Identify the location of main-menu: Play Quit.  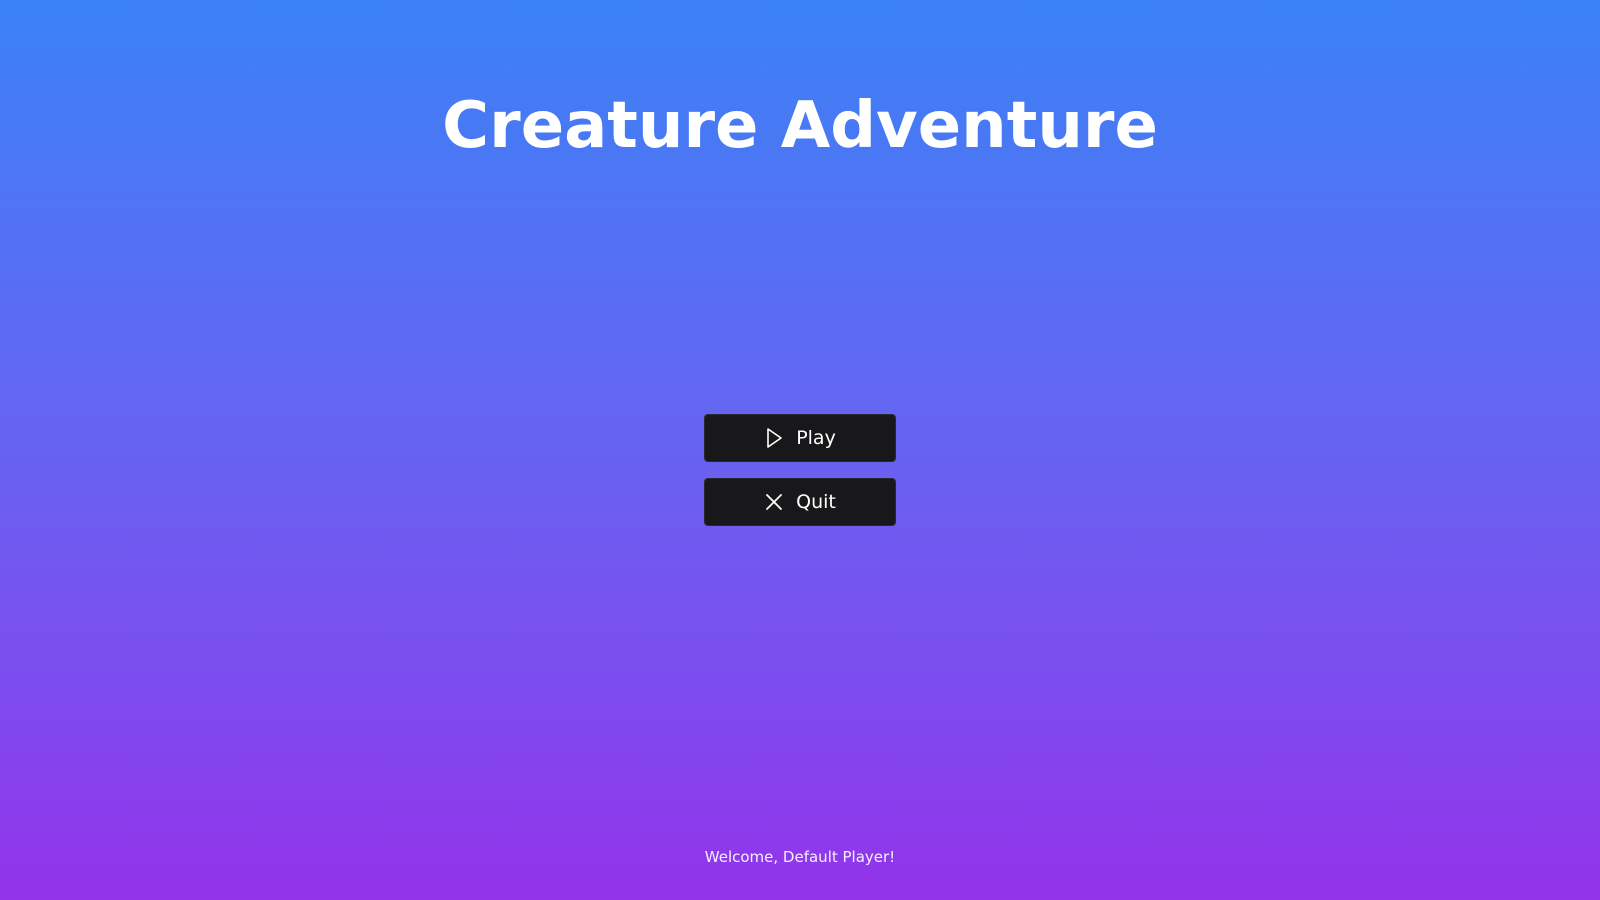
(800, 470).